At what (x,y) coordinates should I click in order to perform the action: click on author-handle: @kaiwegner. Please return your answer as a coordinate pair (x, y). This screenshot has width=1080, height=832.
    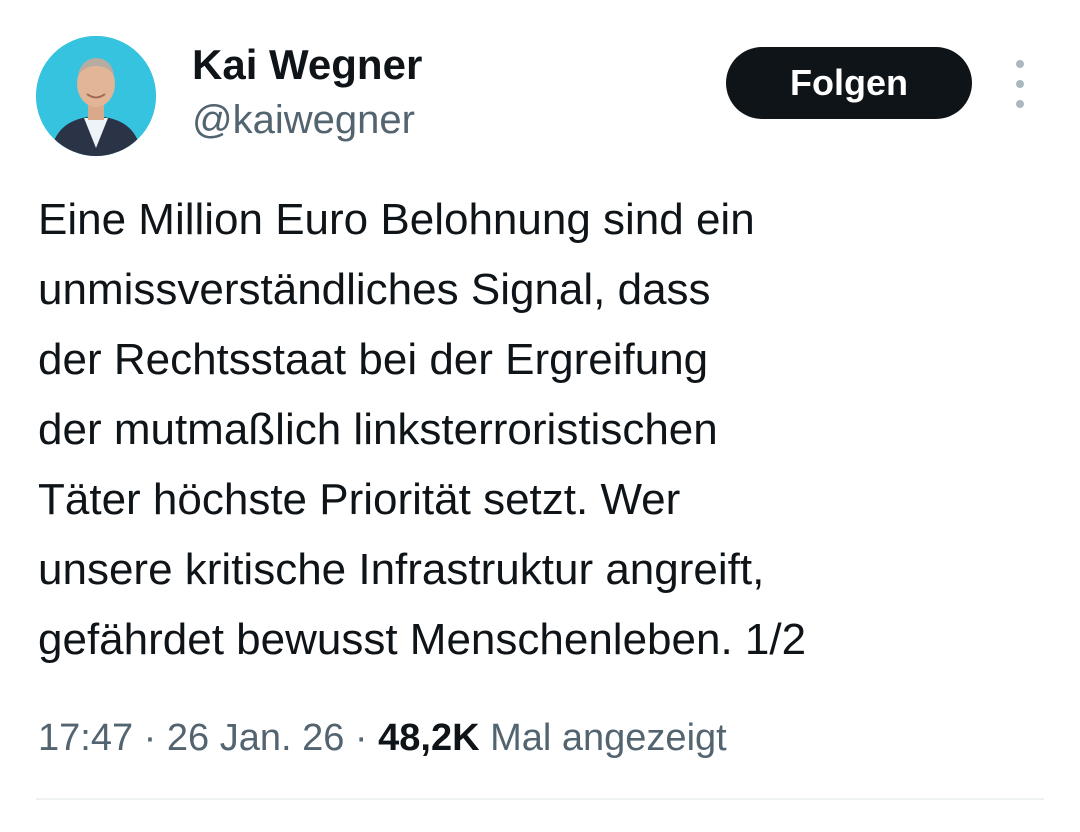
    Looking at the image, I should click on (303, 120).